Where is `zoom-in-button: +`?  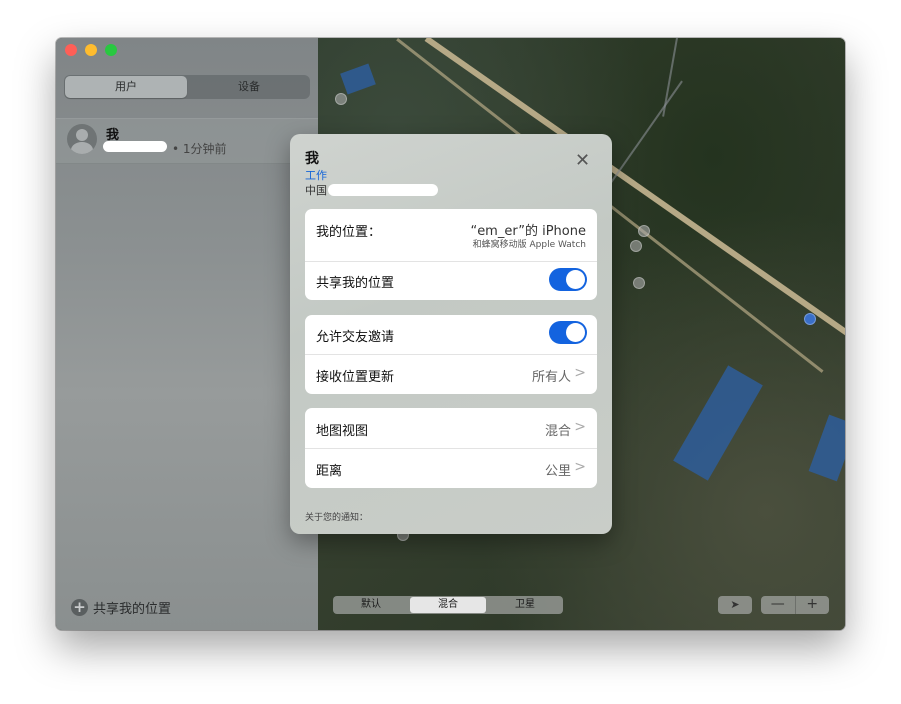 zoom-in-button: + is located at coordinates (813, 605).